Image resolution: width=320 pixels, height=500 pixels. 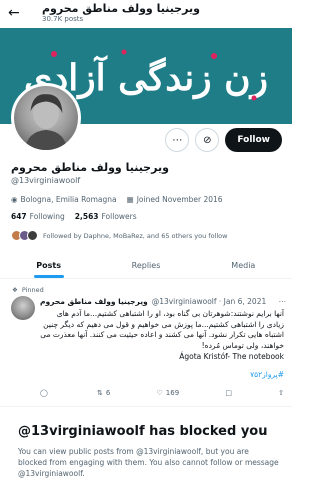 What do you see at coordinates (90, 167) in the screenshot?
I see `profile-name: ویرجینیا وولف مناطق محروم` at bounding box center [90, 167].